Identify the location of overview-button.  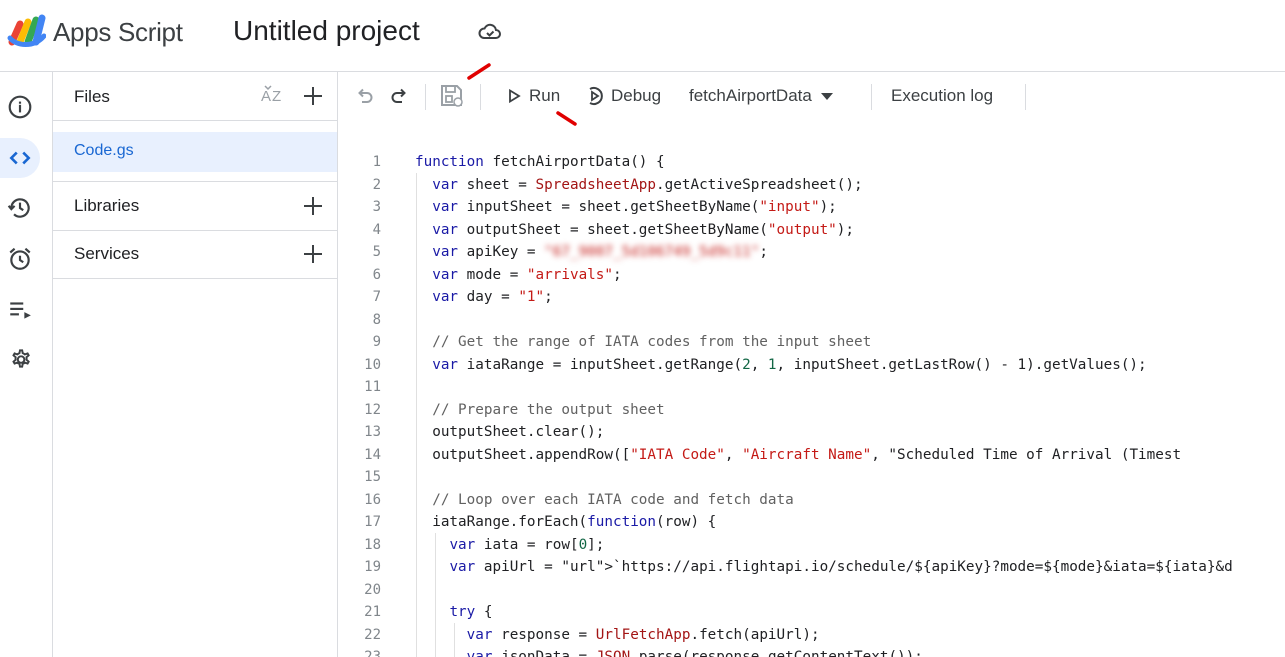
(20, 107).